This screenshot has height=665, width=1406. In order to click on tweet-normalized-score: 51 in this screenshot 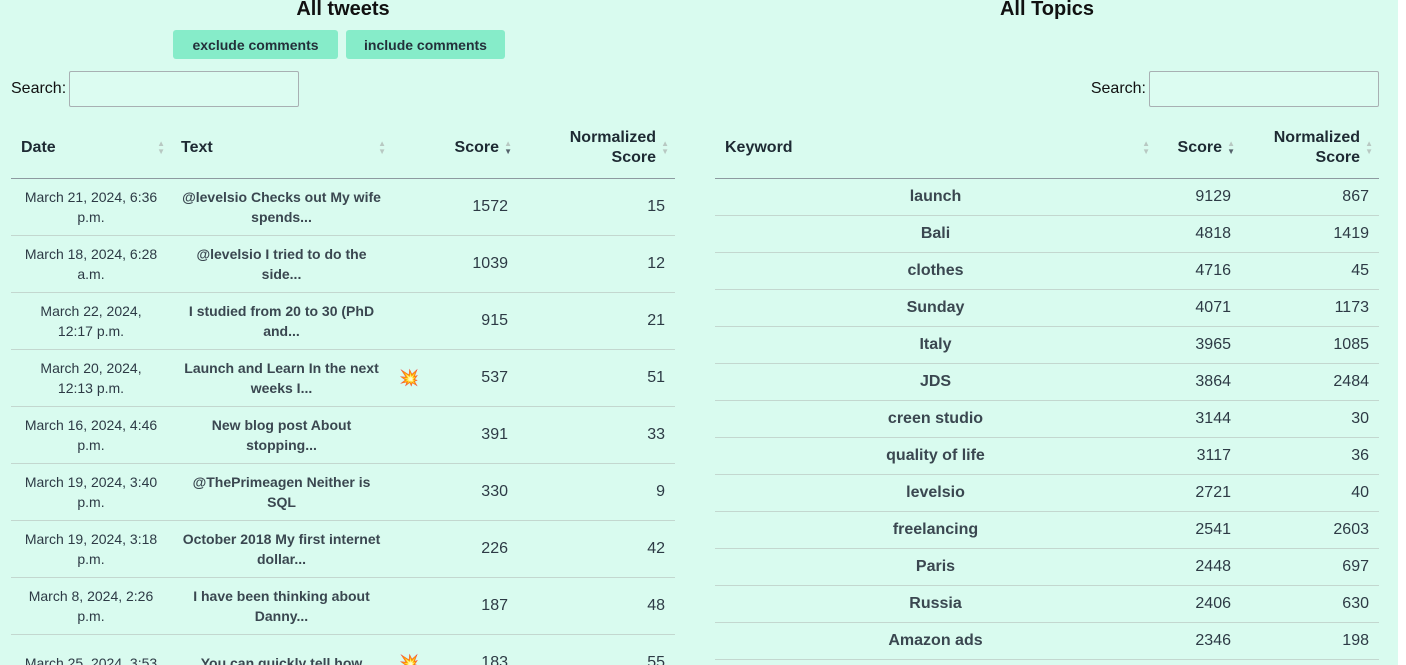, I will do `click(596, 378)`.